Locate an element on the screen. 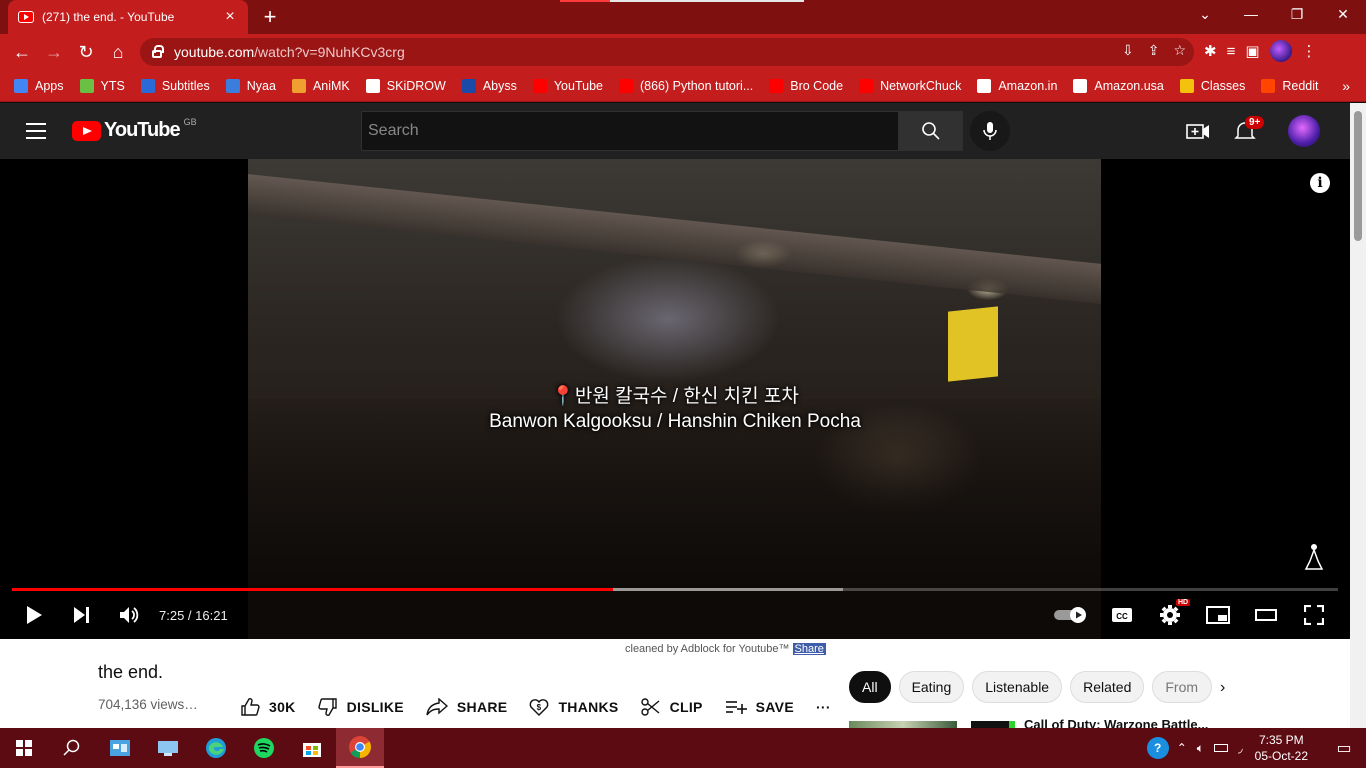 This screenshot has height=768, width=1366. bookmarks-overflow-chevron-icon: » is located at coordinates (1346, 86).